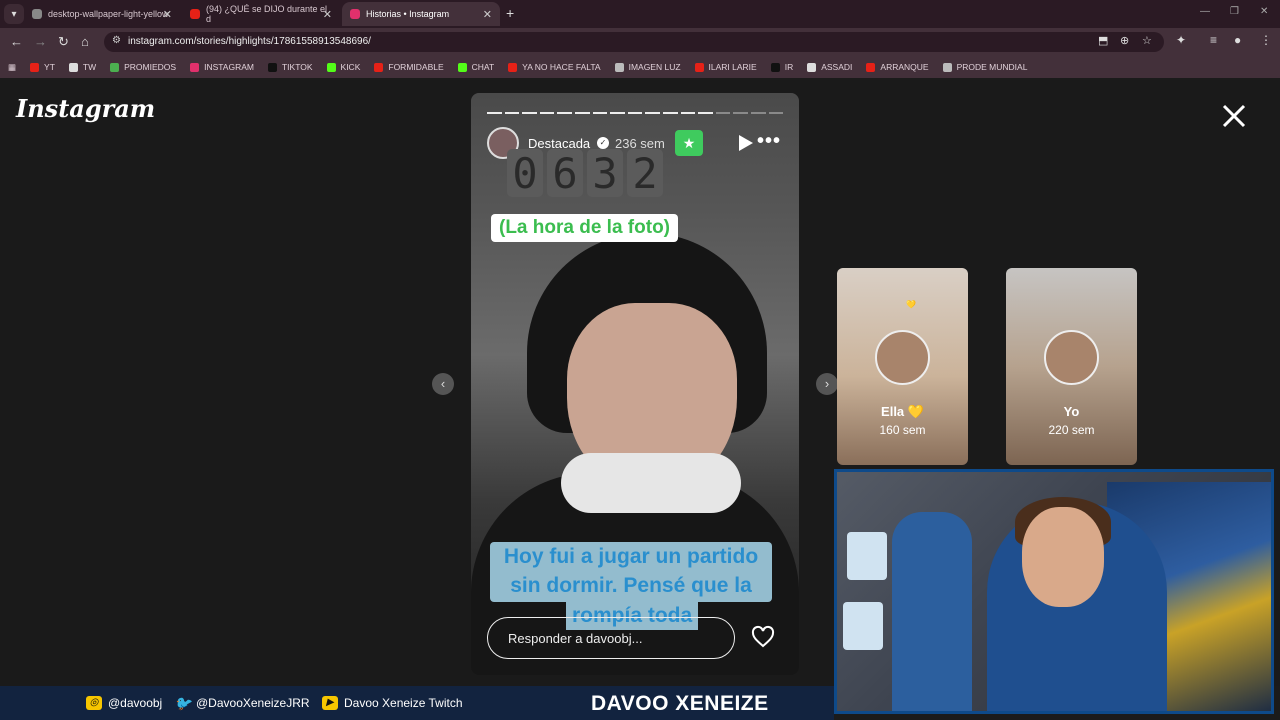 Image resolution: width=1280 pixels, height=720 pixels. What do you see at coordinates (584, 228) in the screenshot?
I see `caption-sticker: (La hora de la foto)` at bounding box center [584, 228].